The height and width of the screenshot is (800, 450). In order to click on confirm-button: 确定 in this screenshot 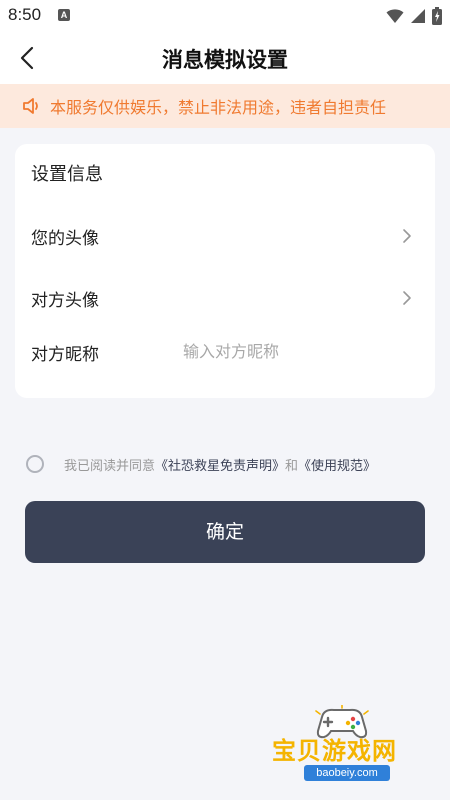, I will do `click(225, 532)`.